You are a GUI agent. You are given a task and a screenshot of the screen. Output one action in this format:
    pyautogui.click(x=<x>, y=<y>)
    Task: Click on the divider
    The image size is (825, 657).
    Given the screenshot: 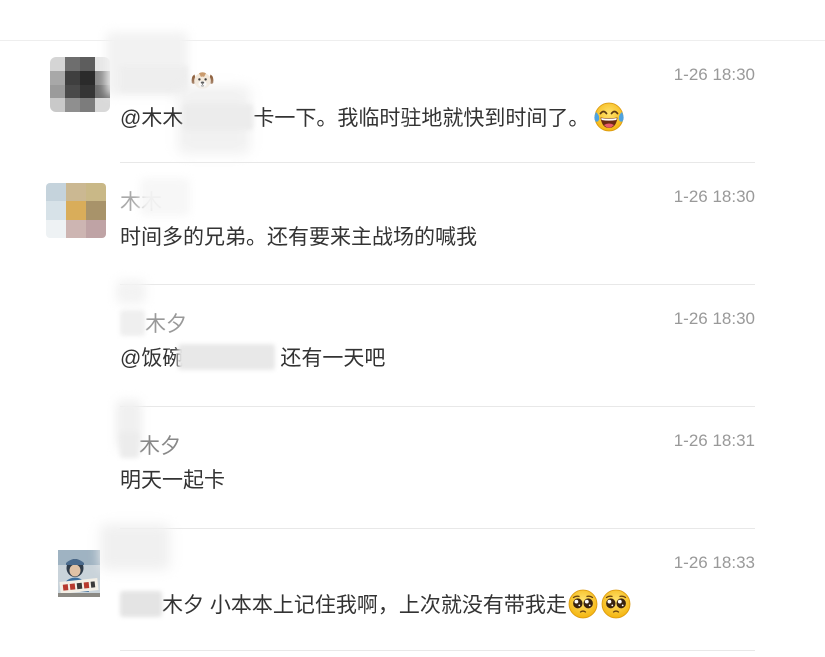 What is the action you would take?
    pyautogui.click(x=437, y=650)
    